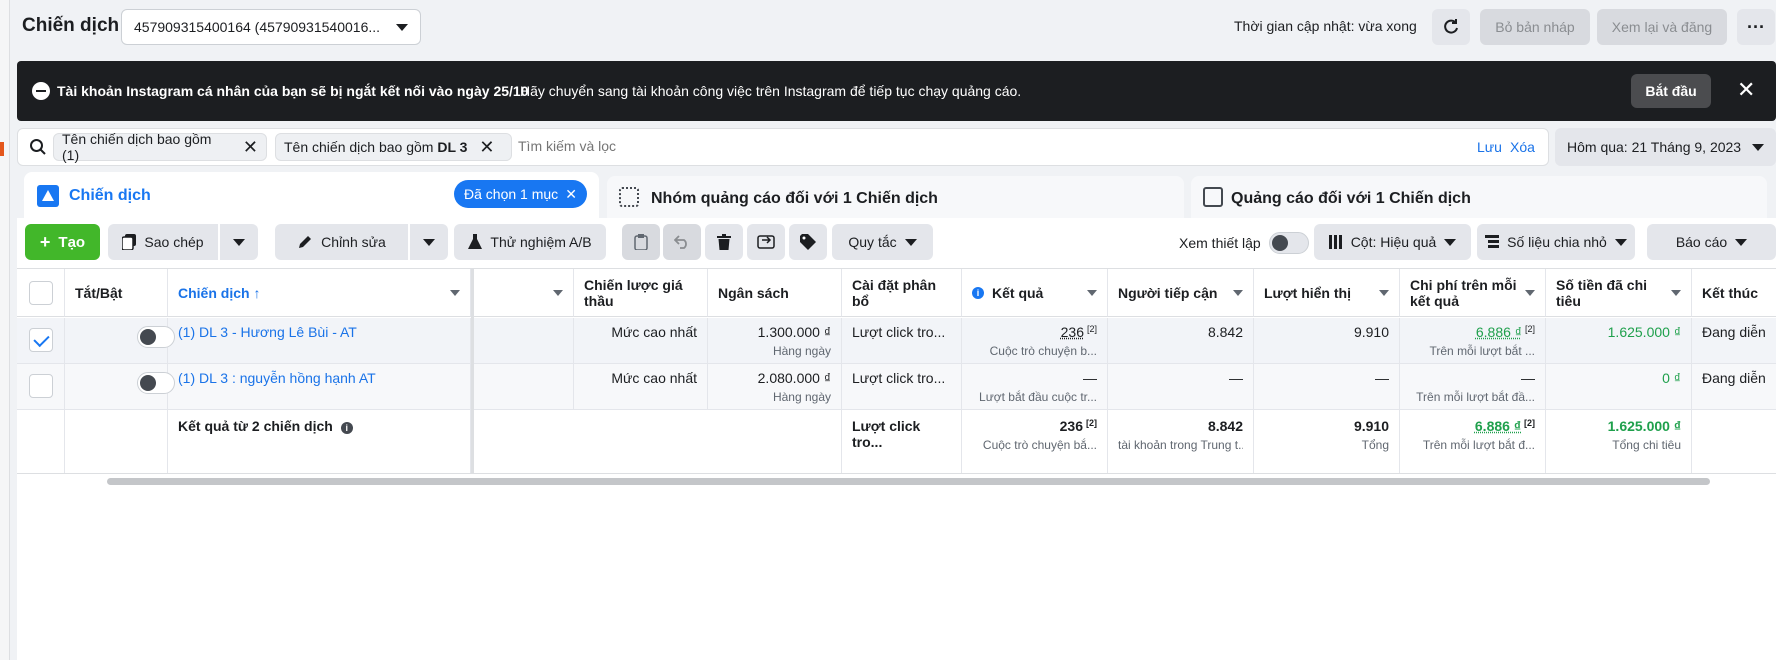 The width and height of the screenshot is (1776, 660). I want to click on undo-button, so click(682, 242).